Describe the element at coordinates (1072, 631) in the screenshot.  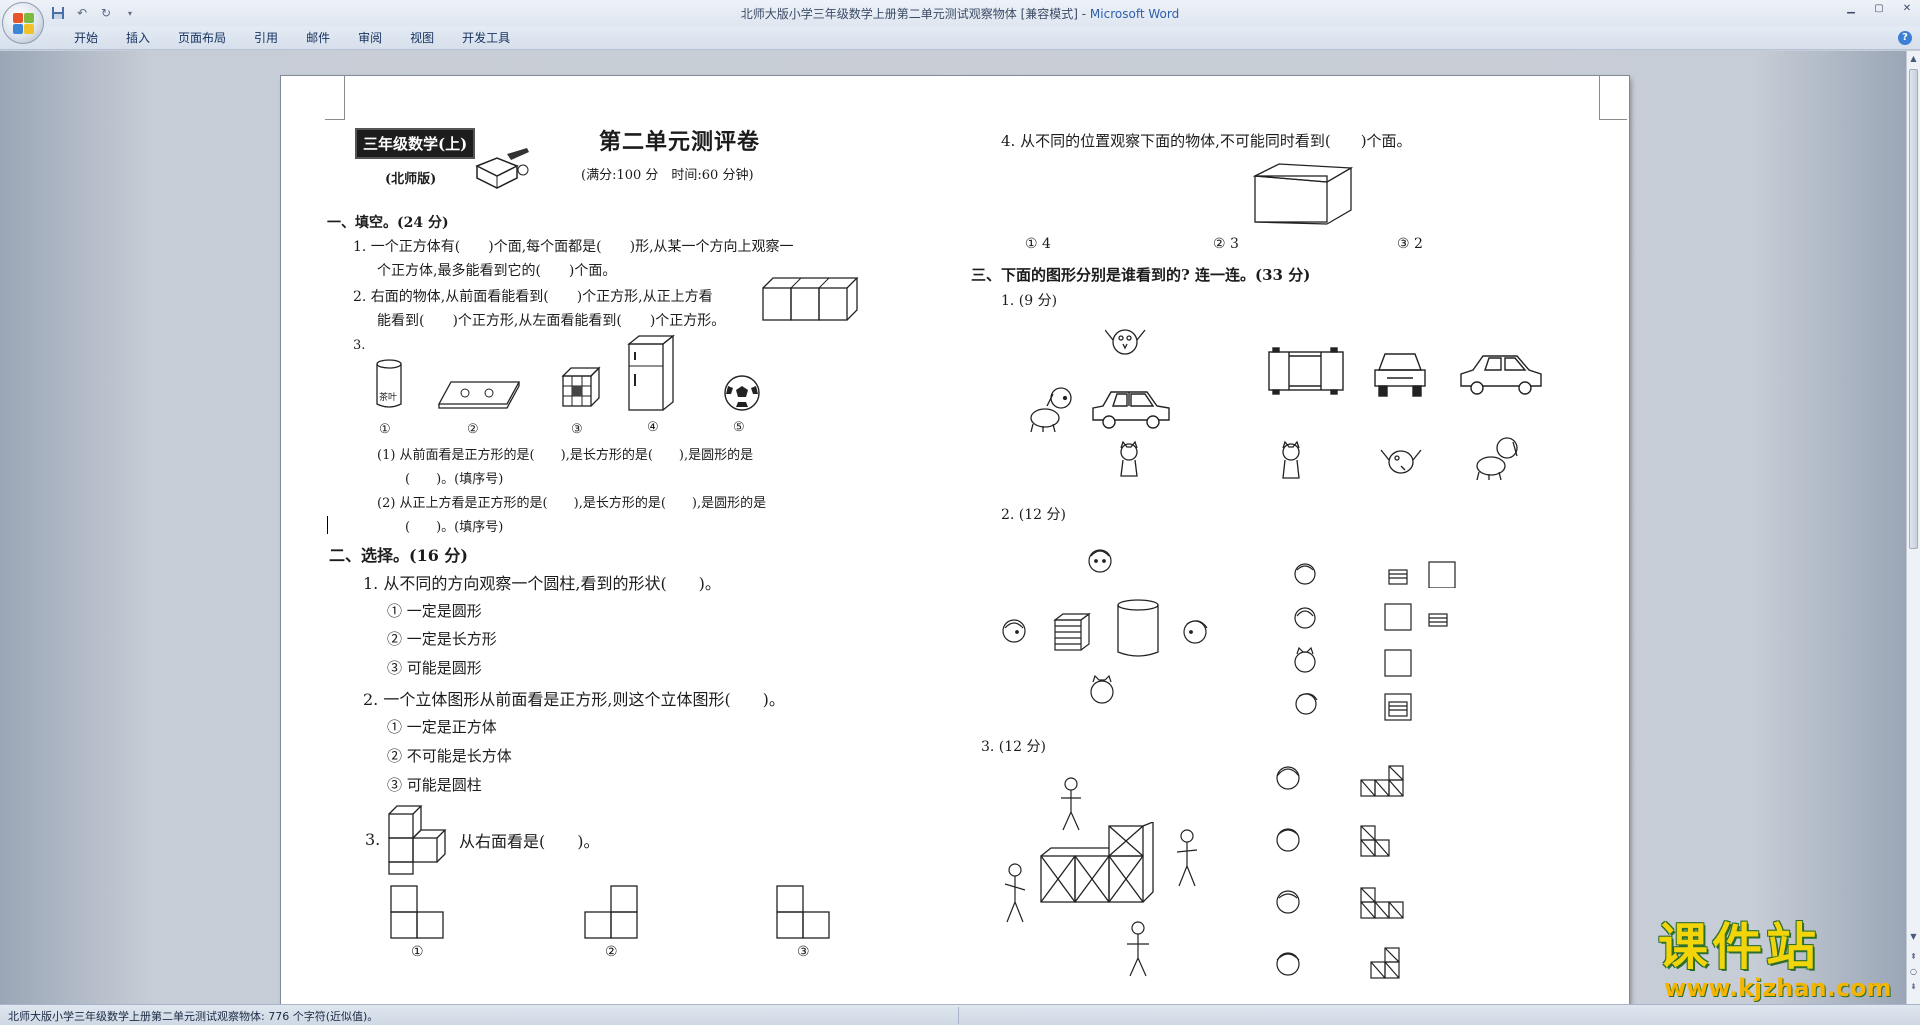
I see `book-stack-figure` at that location.